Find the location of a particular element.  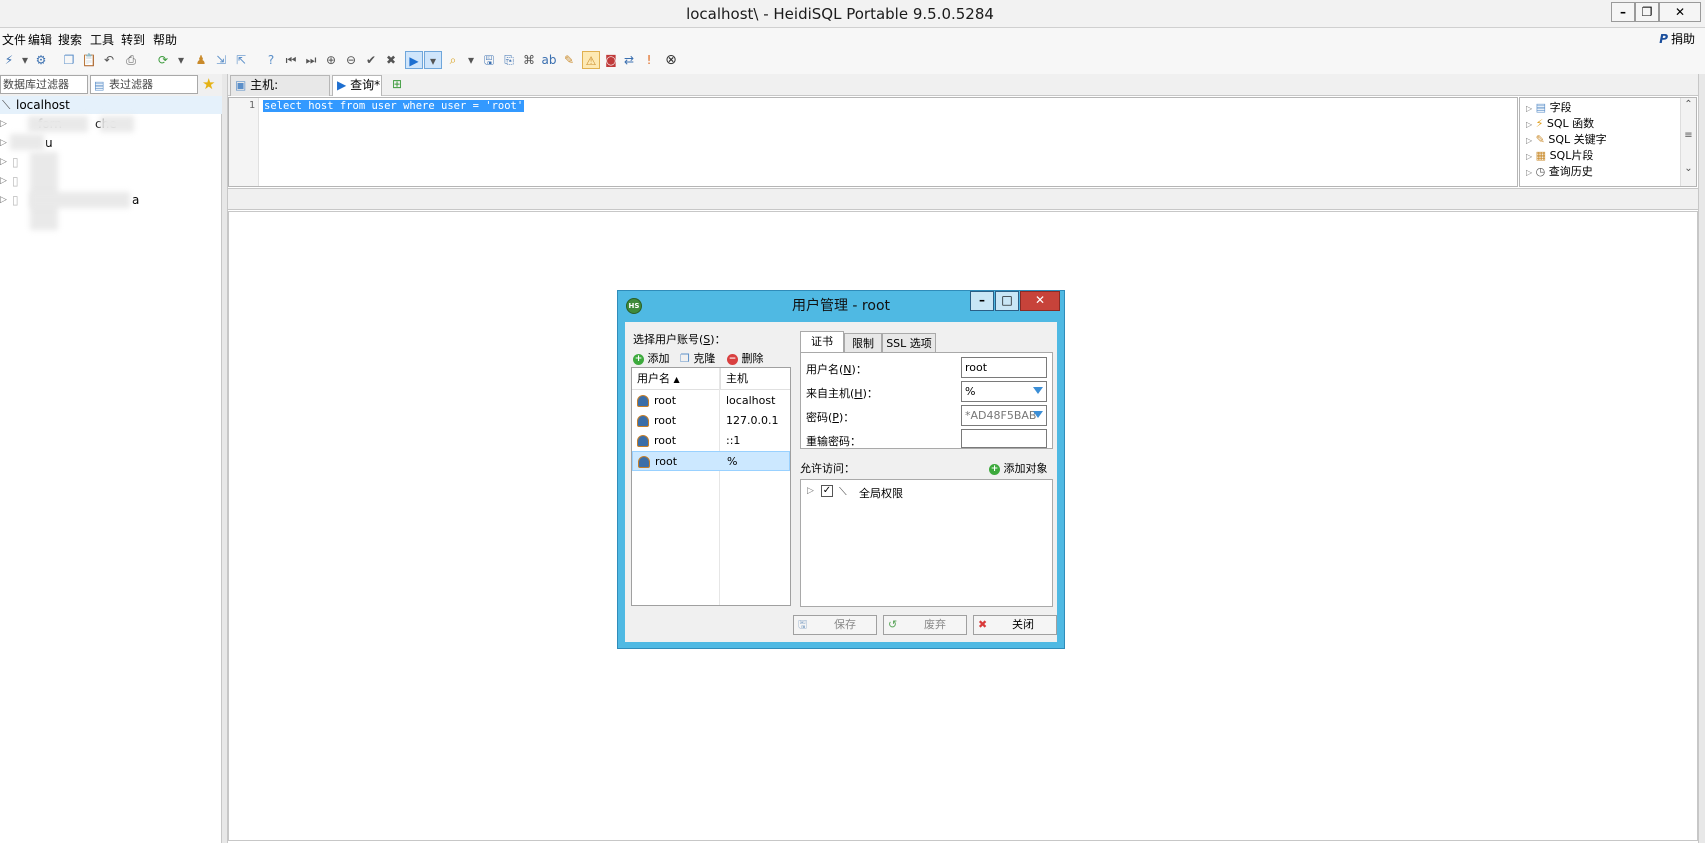

clone-user-button: ❐ 克隆 is located at coordinates (697, 358).